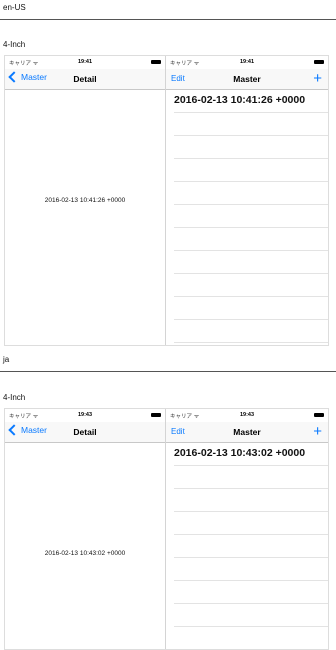 The width and height of the screenshot is (336, 650). Describe the element at coordinates (85, 553) in the screenshot. I see `detail-label: 2016-02-13 10:43:02 +0000` at that location.